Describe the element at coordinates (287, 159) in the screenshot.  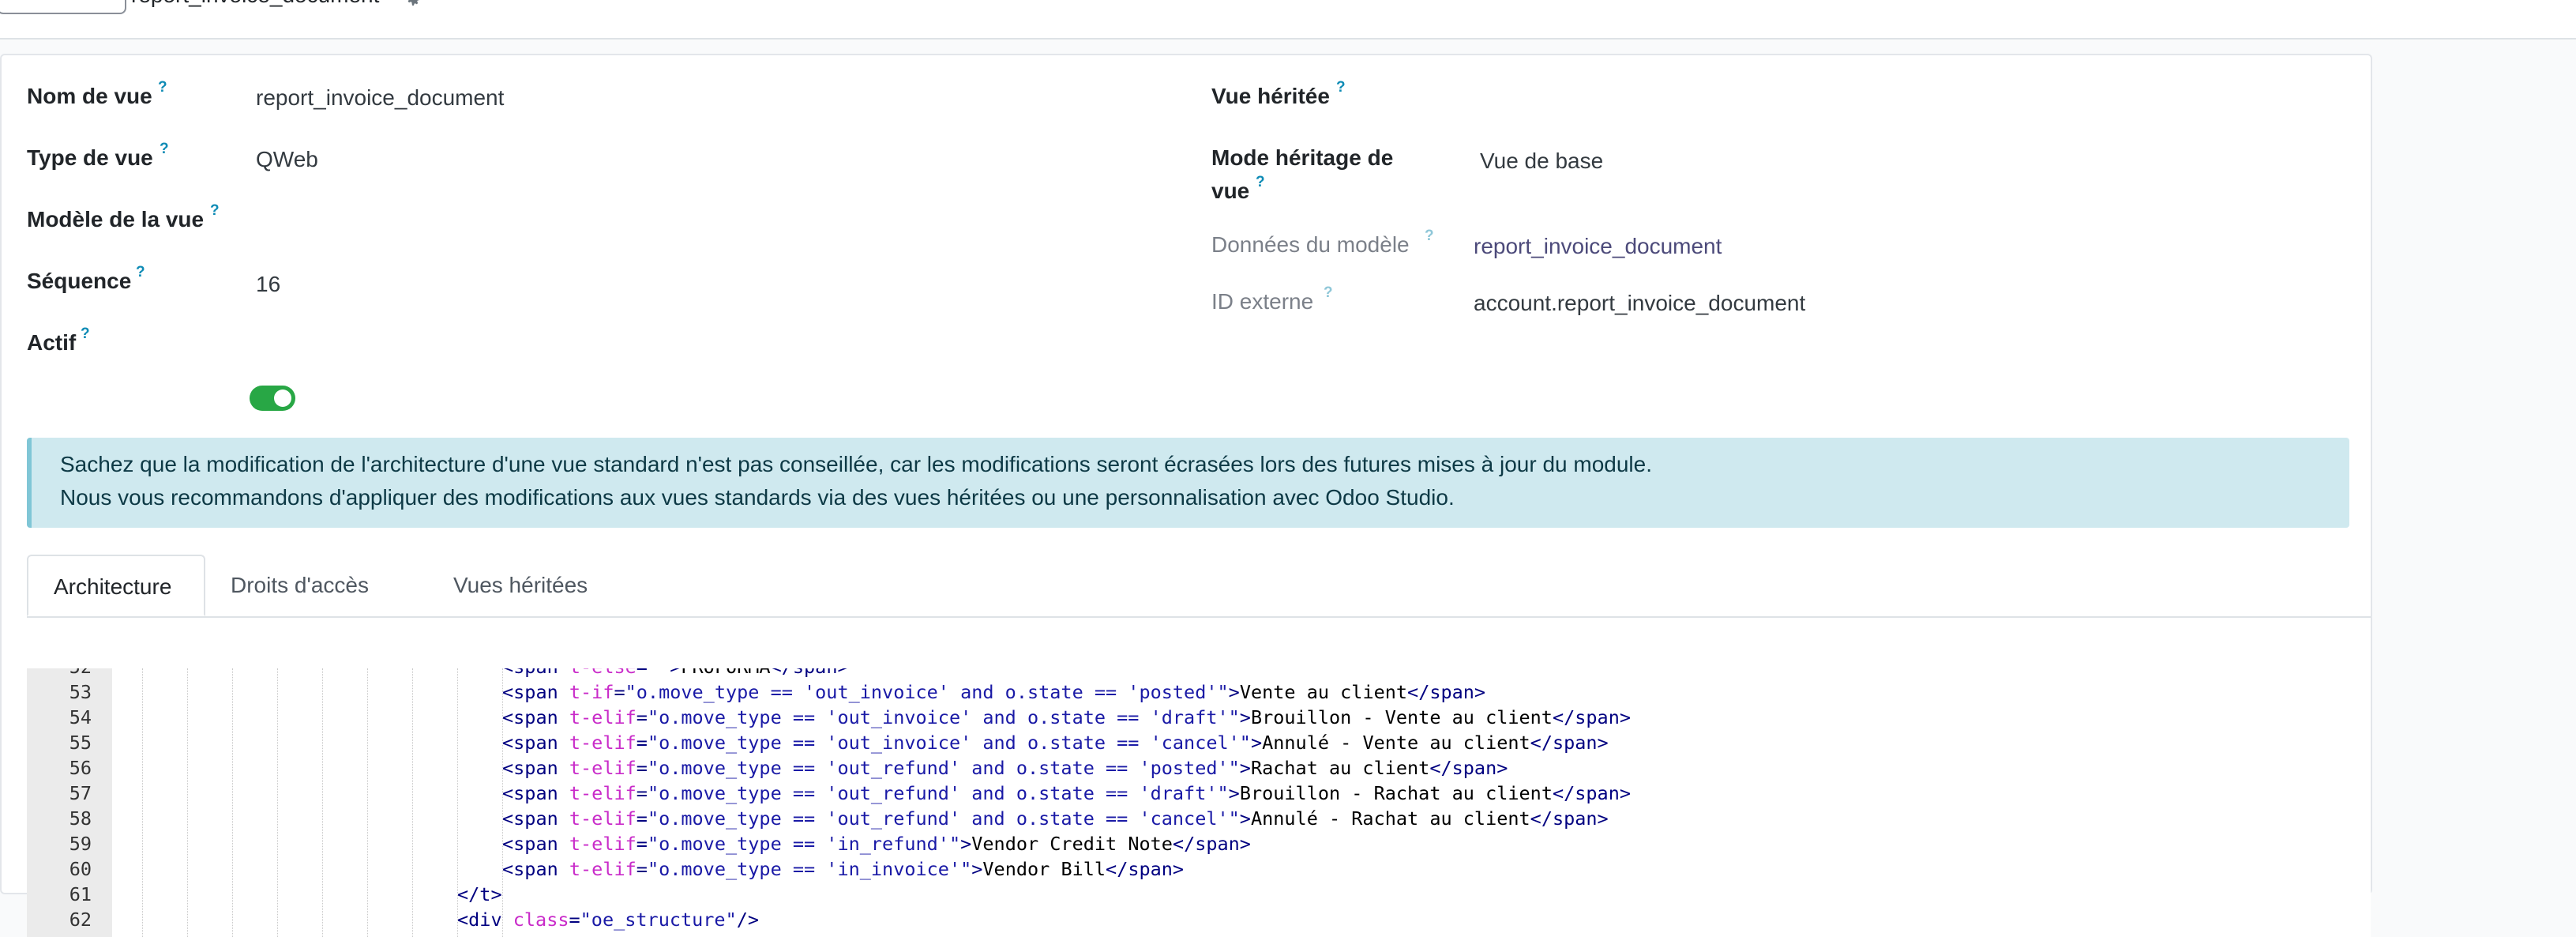
I see `view-type-field: QWeb` at that location.